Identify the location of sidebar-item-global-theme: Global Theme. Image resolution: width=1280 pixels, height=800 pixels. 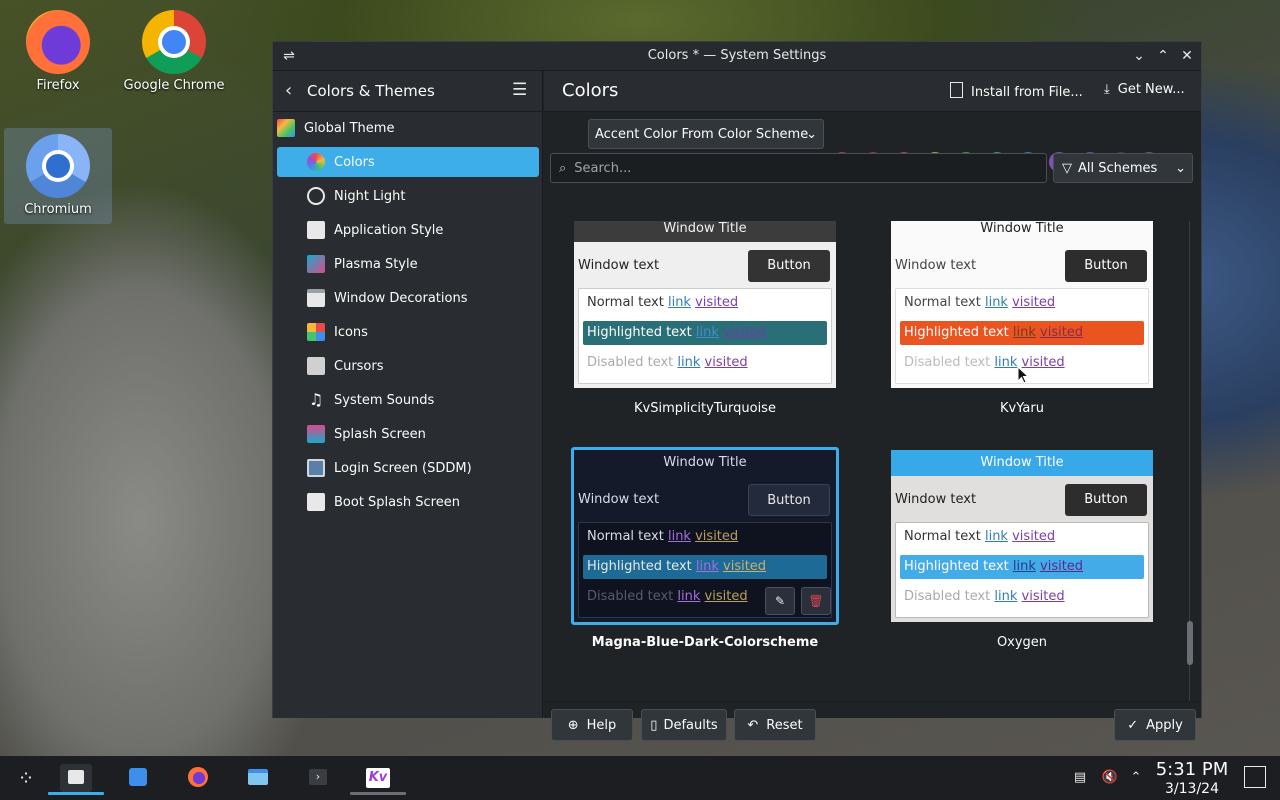
(408, 128).